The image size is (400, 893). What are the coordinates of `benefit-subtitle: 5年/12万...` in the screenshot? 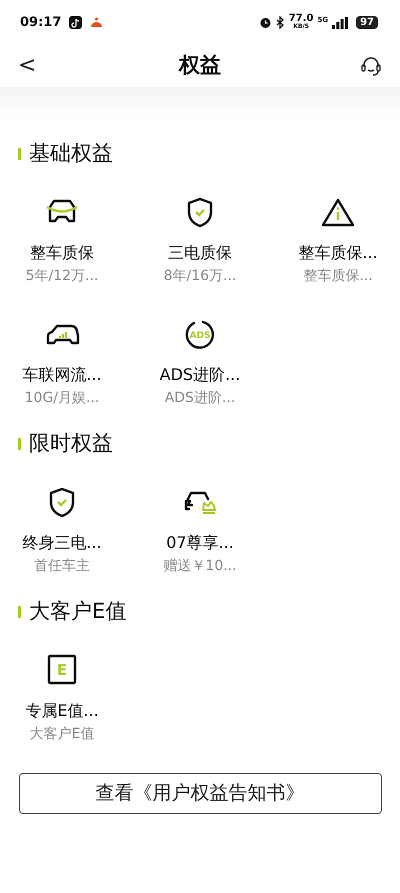 It's located at (62, 276).